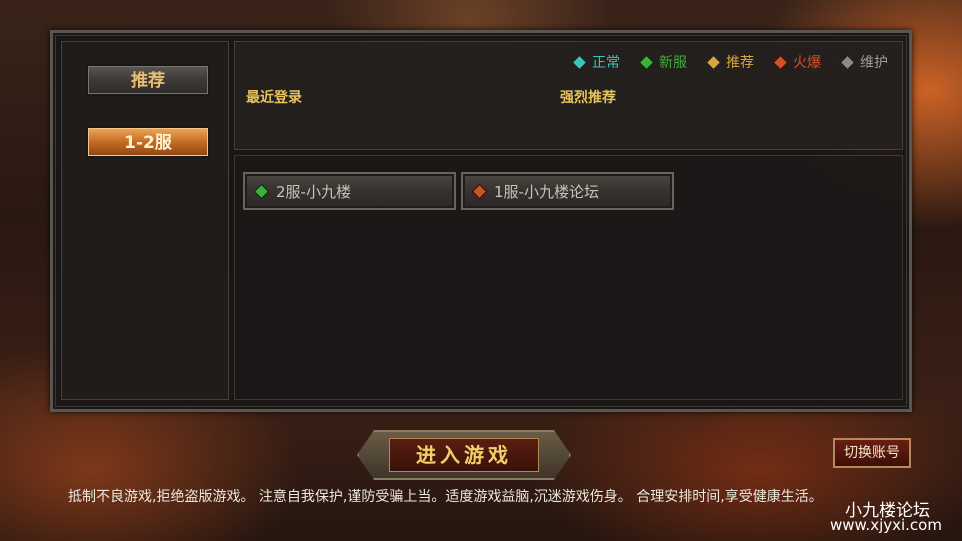 Image resolution: width=962 pixels, height=541 pixels. I want to click on legend-hot-label: 火爆, so click(807, 63).